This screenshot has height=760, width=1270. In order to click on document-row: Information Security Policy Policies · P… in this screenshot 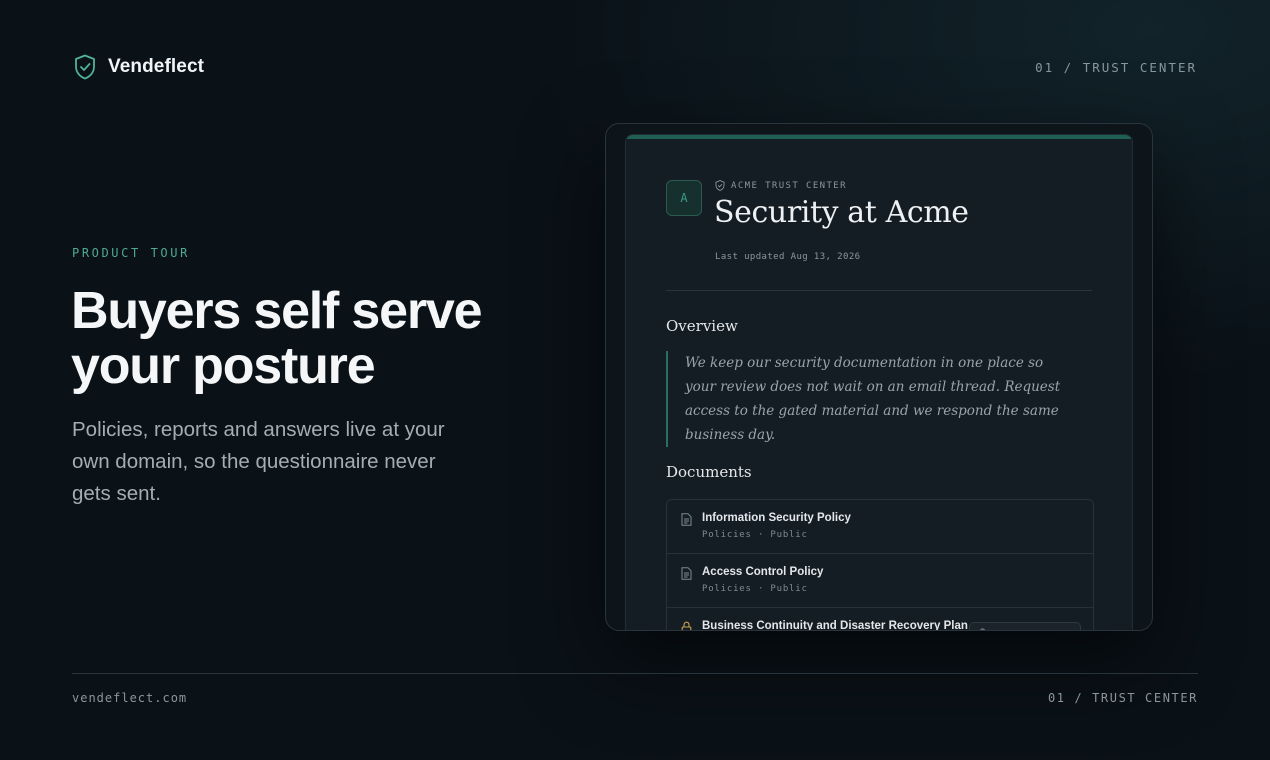, I will do `click(880, 527)`.